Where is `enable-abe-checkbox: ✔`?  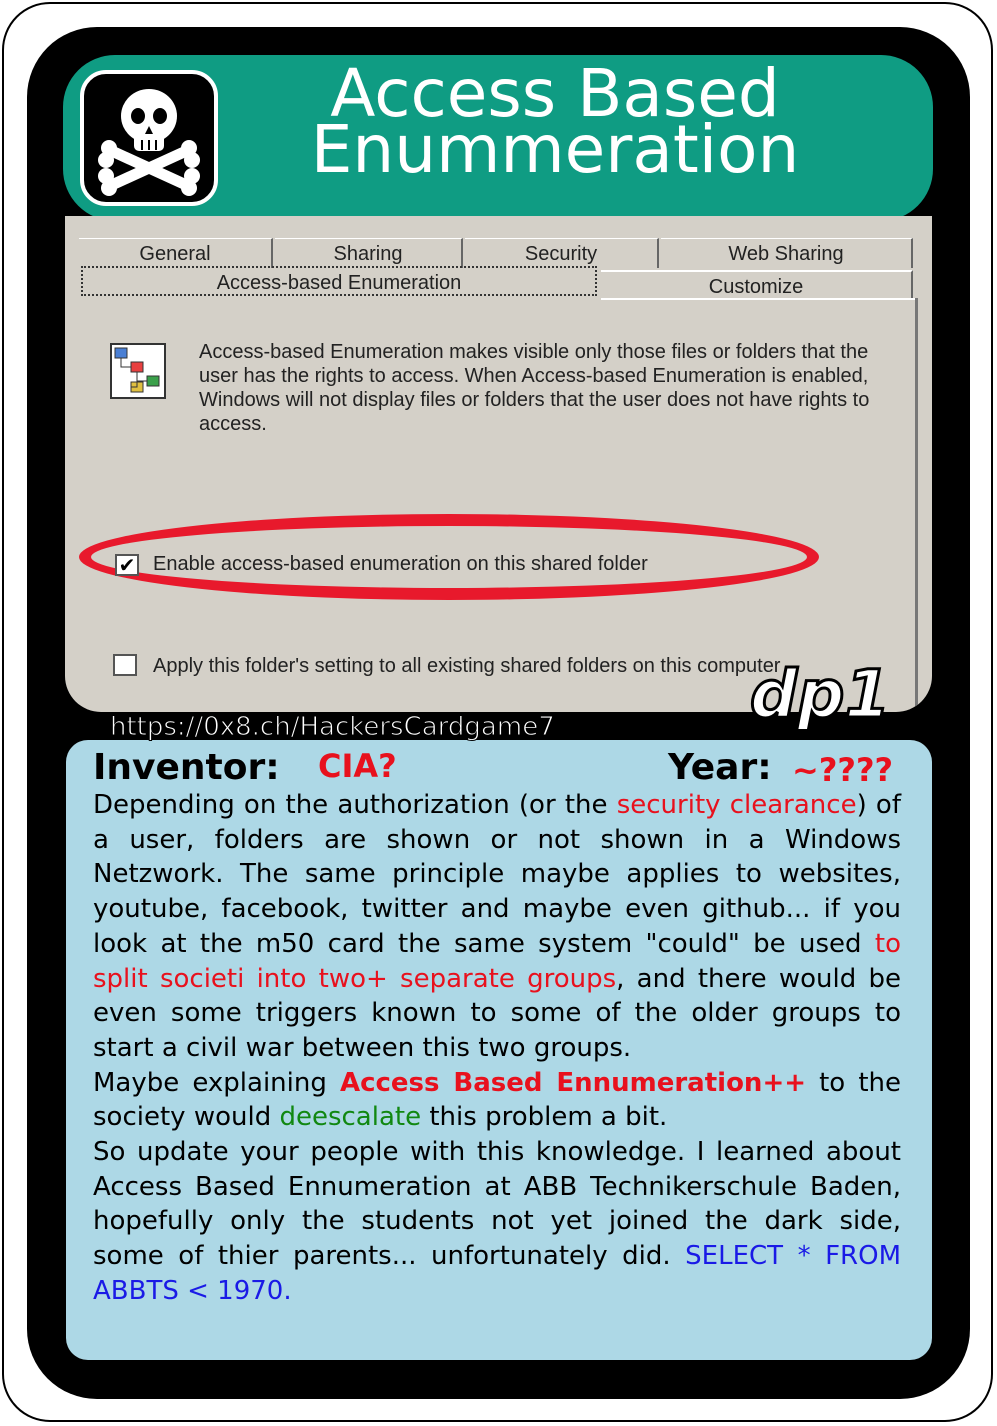
enable-abe-checkbox: ✔ is located at coordinates (127, 565).